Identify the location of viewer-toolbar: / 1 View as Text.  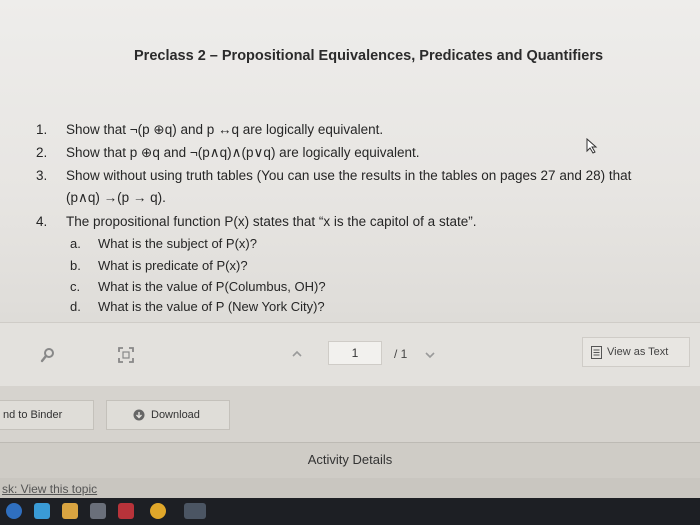
(350, 354).